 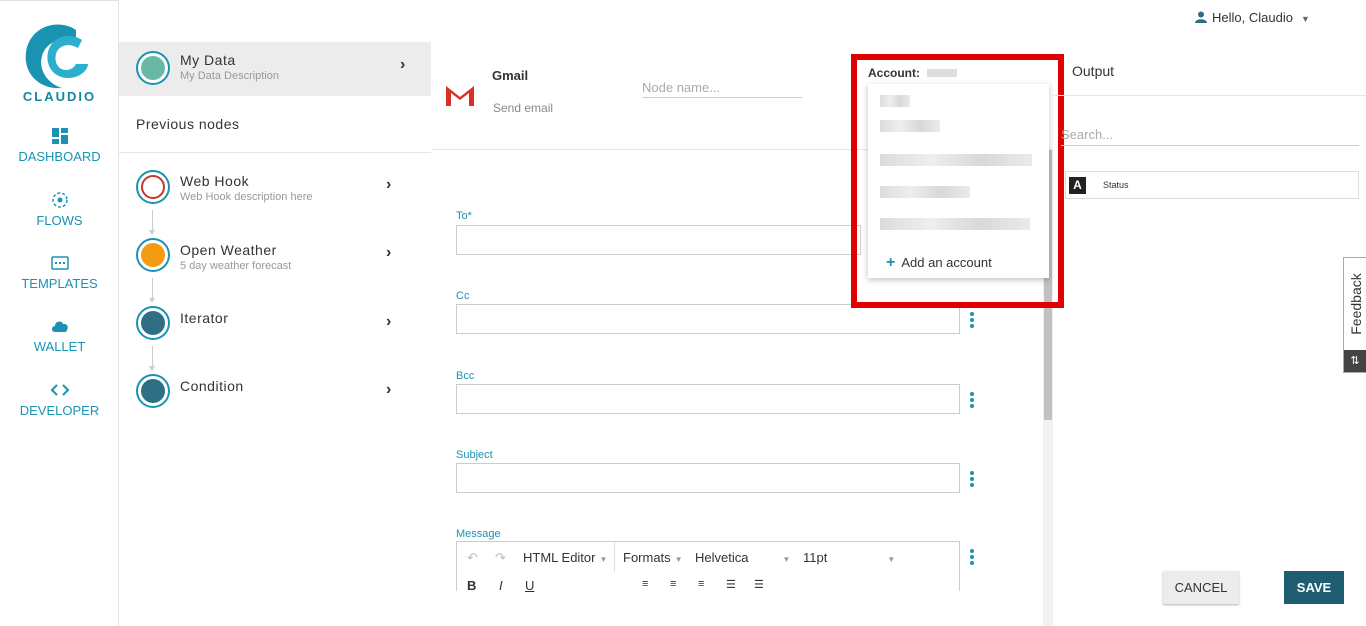 I want to click on nav-dashboard-label: DASHBOARD, so click(x=59, y=156).